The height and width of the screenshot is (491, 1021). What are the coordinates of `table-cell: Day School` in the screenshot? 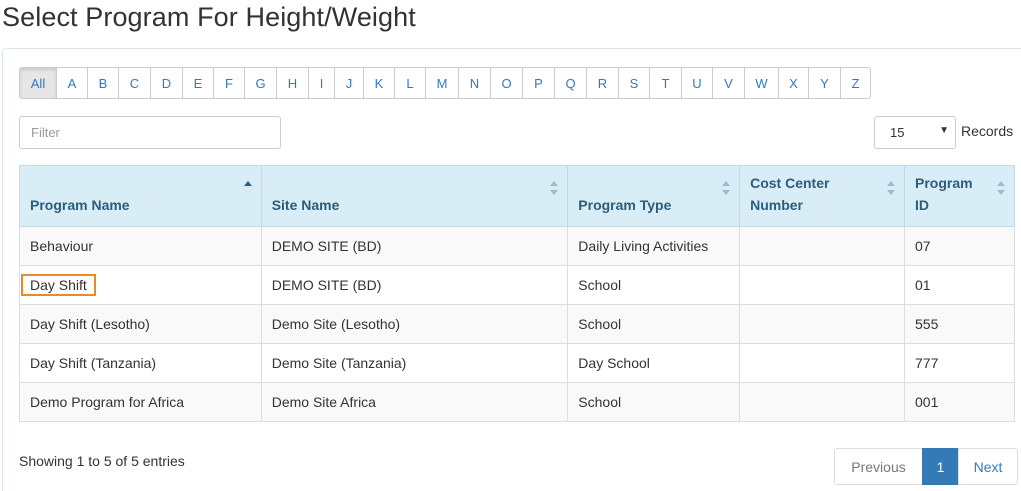 It's located at (654, 363).